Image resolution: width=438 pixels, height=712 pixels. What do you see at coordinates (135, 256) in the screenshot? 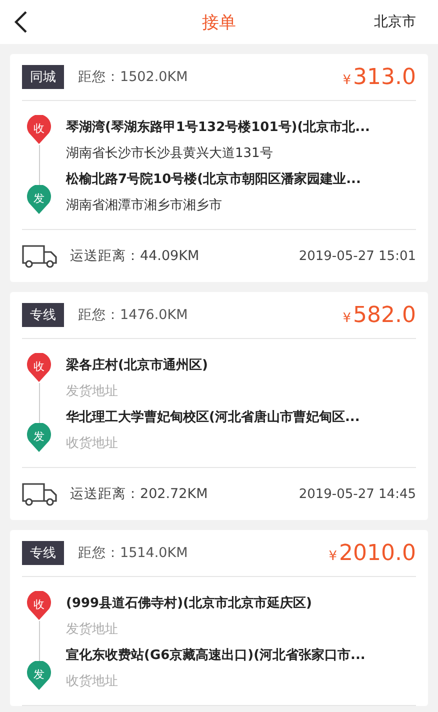
I see `route-distance: 运送距离：44.09KM` at bounding box center [135, 256].